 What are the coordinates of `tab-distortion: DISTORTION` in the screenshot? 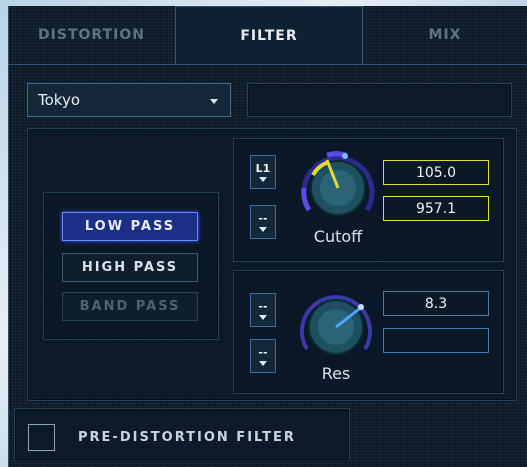 It's located at (91, 35).